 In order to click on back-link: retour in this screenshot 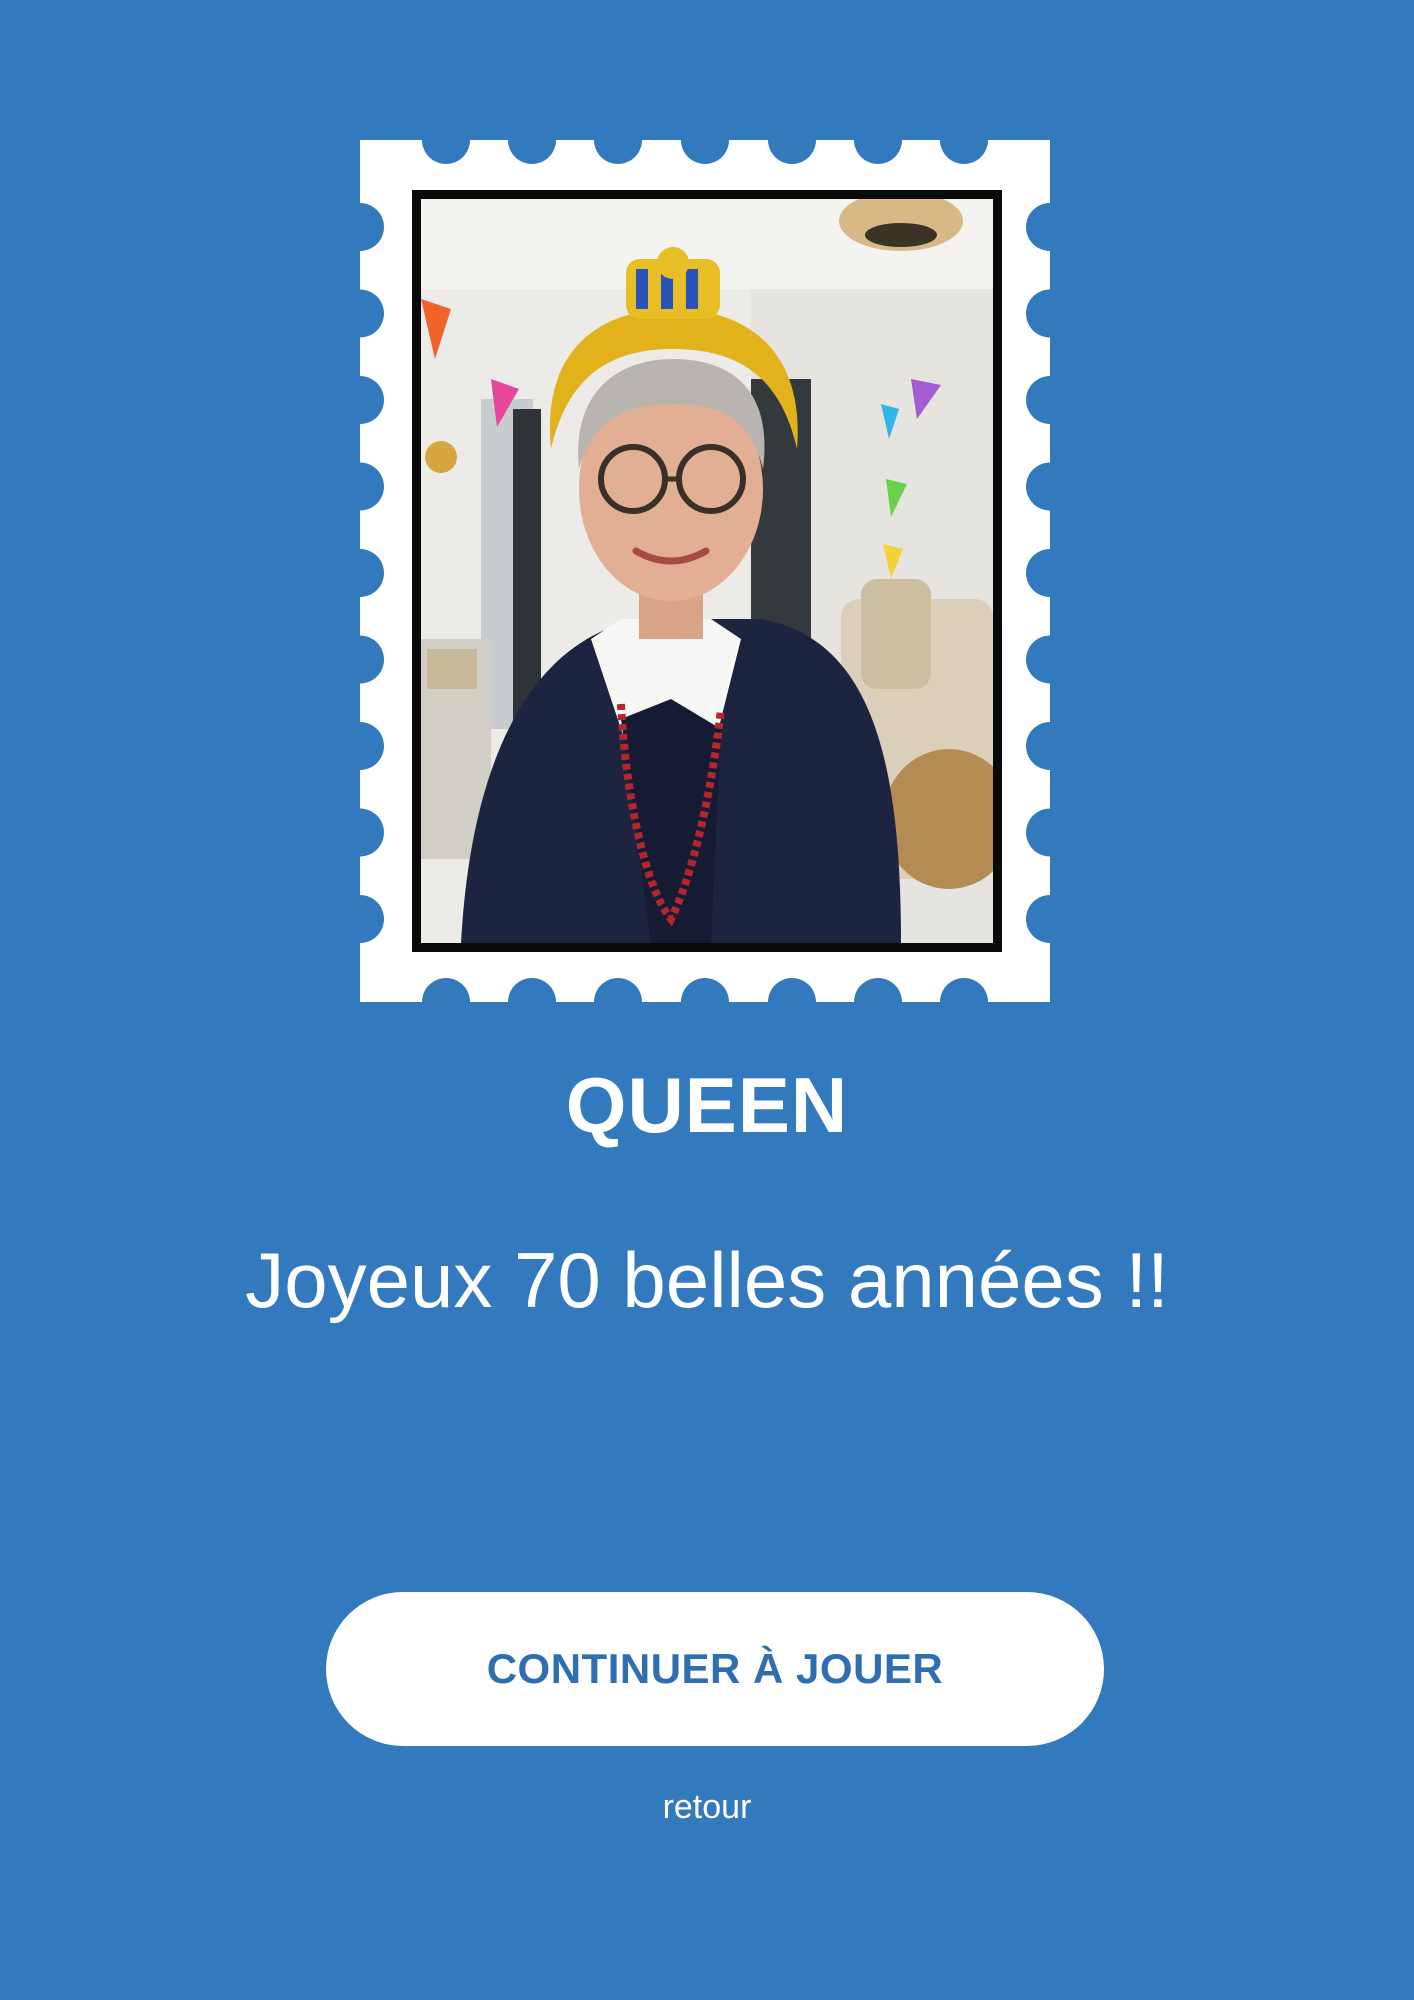, I will do `click(707, 1807)`.